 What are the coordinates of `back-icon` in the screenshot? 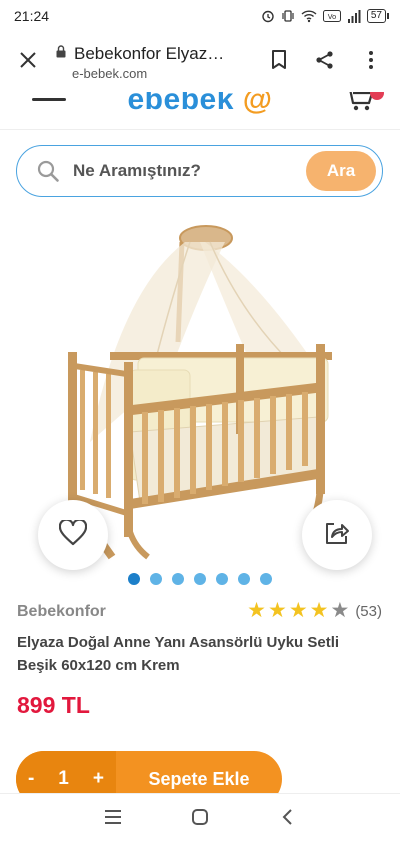 It's located at (287, 819).